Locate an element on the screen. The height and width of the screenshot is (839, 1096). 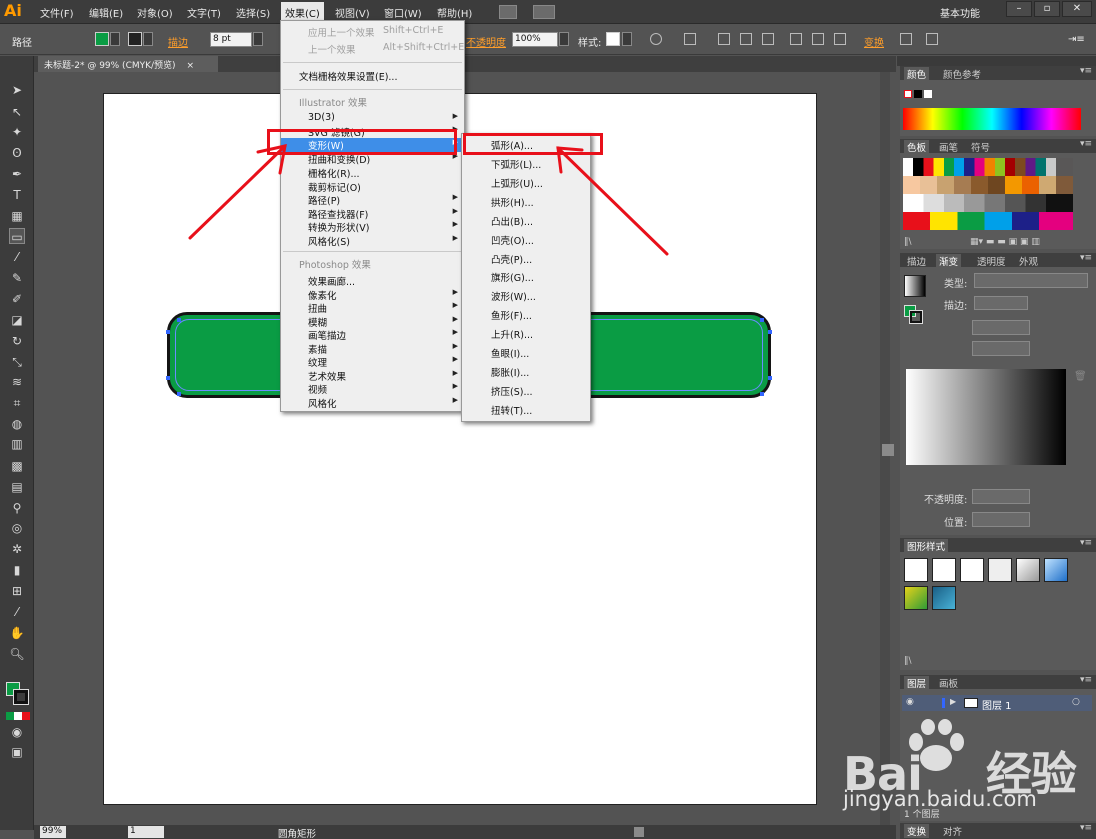
gradient-preview-swatch is located at coordinates (915, 286).